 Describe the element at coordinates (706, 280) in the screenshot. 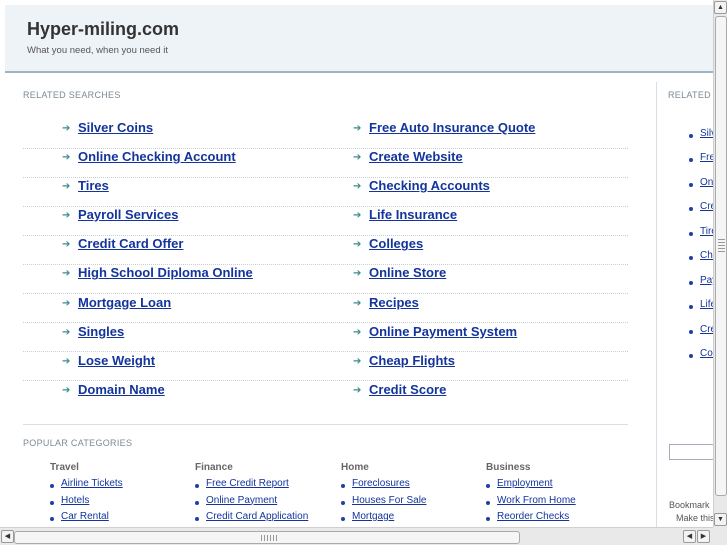

I see `right-related-link: Pay` at that location.